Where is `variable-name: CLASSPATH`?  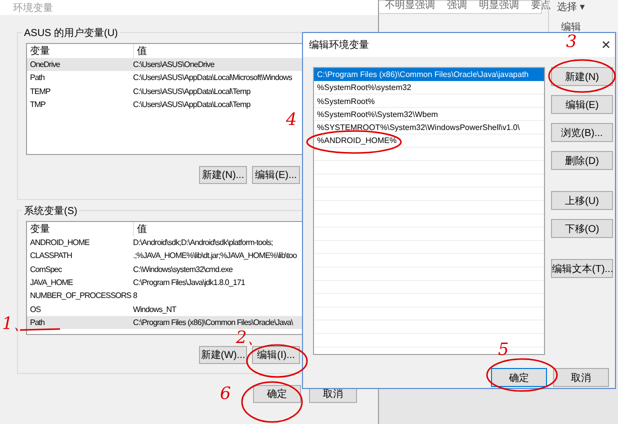 variable-name: CLASSPATH is located at coordinates (51, 255).